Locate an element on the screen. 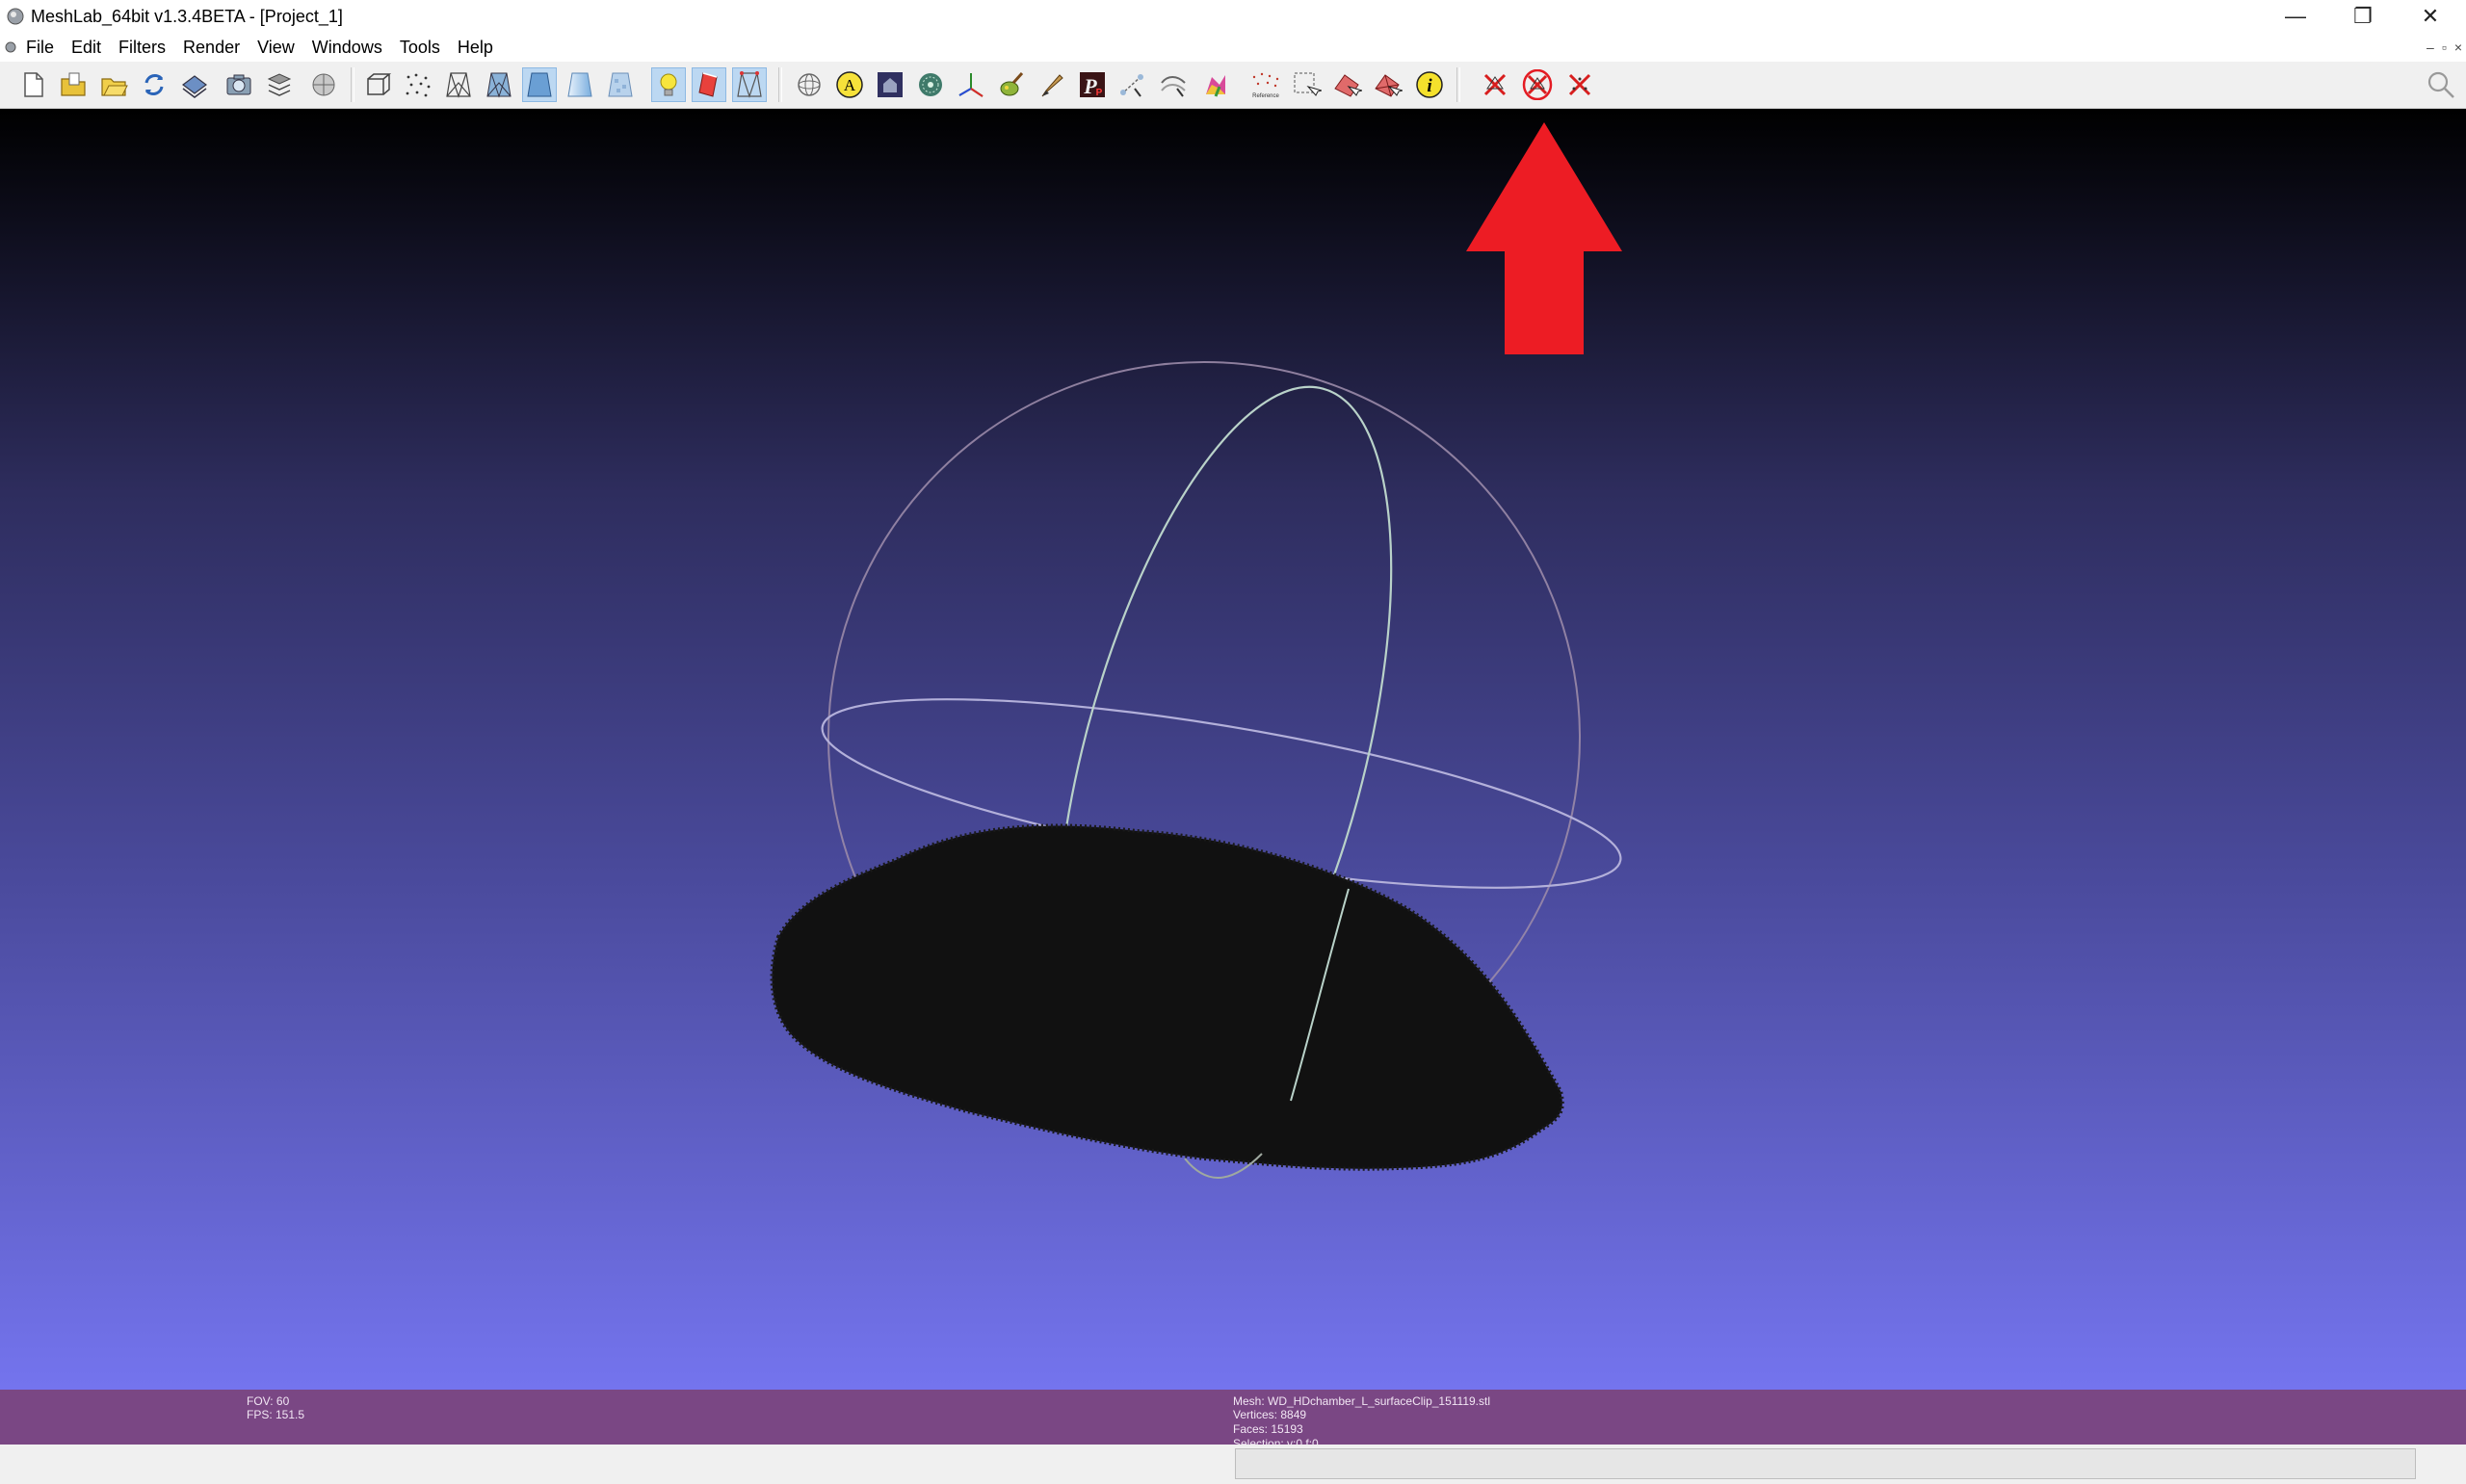  menu-view: View is located at coordinates (276, 48).